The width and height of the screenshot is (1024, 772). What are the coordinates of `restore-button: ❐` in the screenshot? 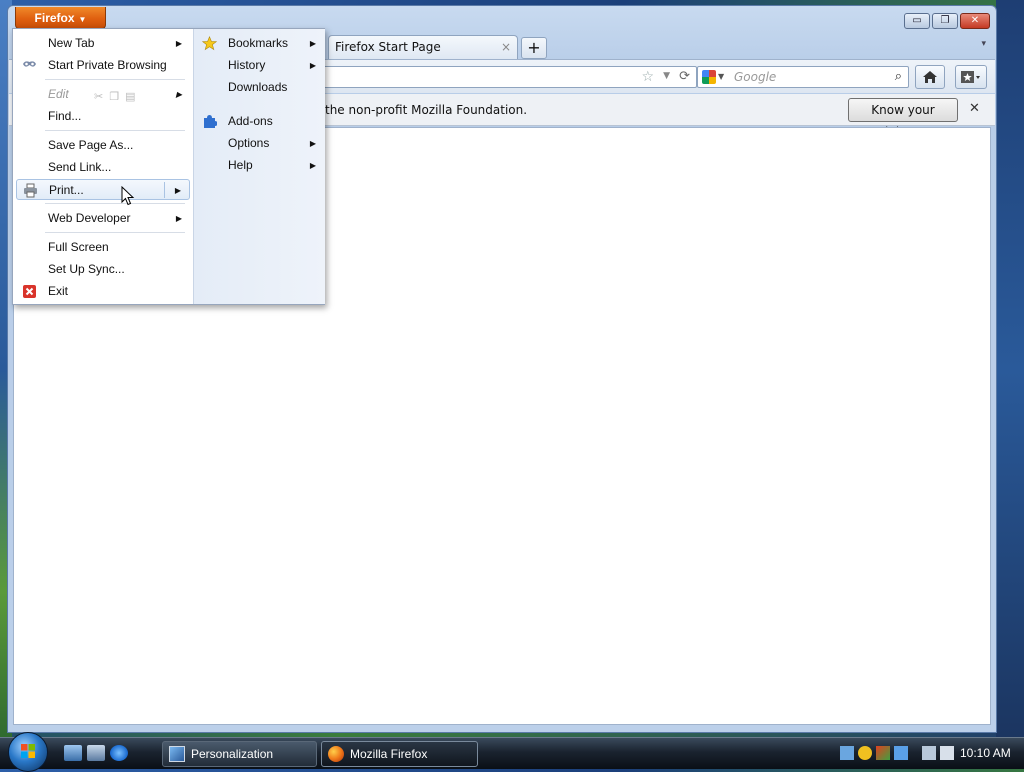 It's located at (945, 21).